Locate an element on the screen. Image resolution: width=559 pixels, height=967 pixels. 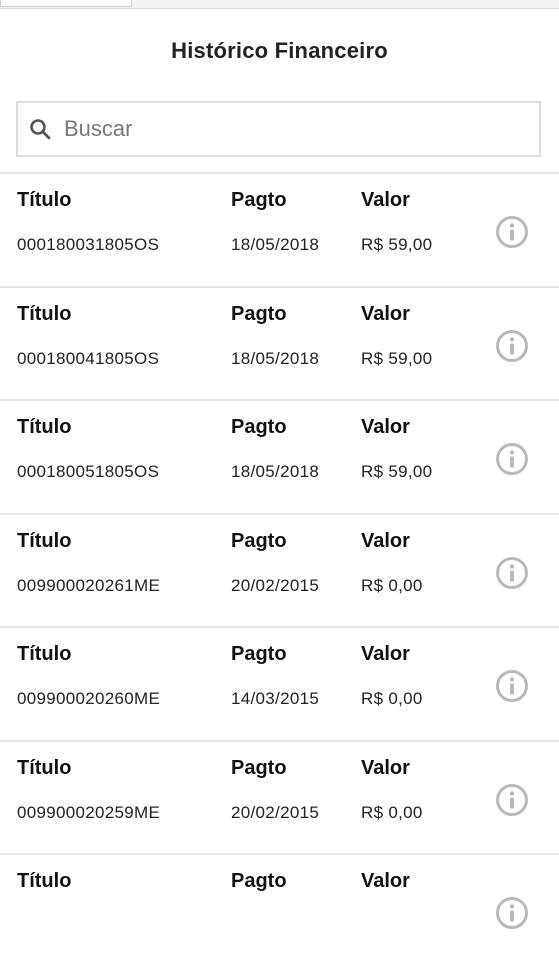
top-tab-stub is located at coordinates (66, 3).